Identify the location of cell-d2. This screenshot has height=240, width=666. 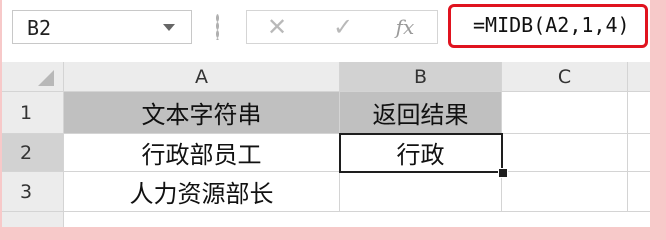
(639, 153).